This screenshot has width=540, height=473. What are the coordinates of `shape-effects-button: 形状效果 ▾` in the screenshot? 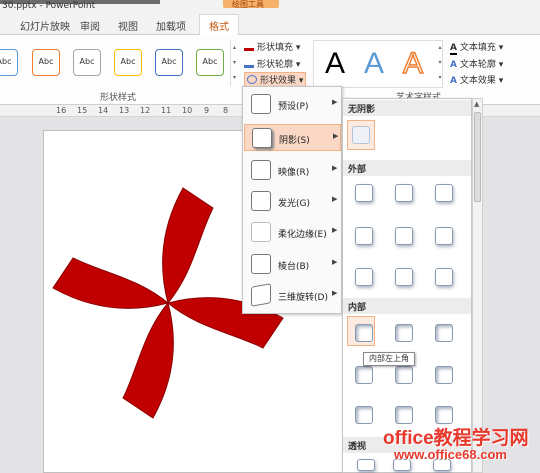 It's located at (275, 79).